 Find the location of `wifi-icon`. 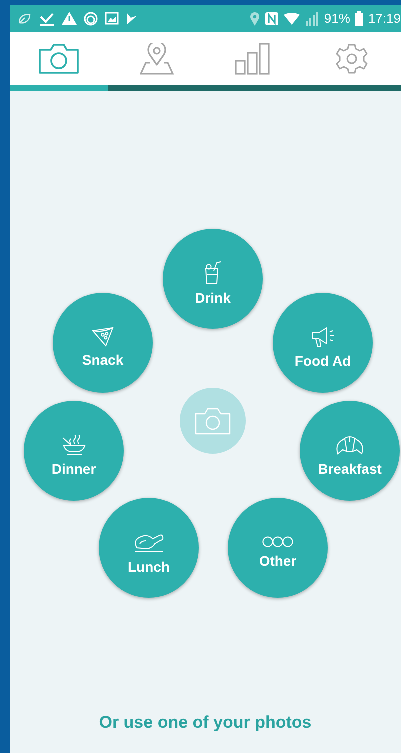

wifi-icon is located at coordinates (292, 18).